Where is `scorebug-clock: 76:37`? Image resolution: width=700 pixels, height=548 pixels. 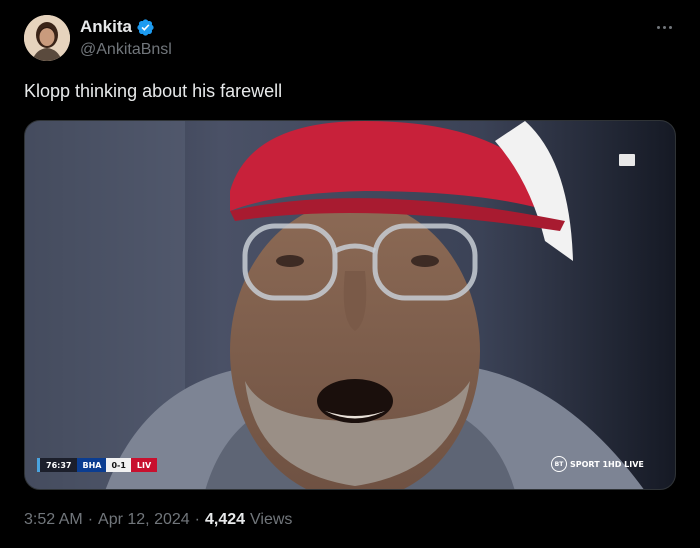
scorebug-clock: 76:37 is located at coordinates (59, 465).